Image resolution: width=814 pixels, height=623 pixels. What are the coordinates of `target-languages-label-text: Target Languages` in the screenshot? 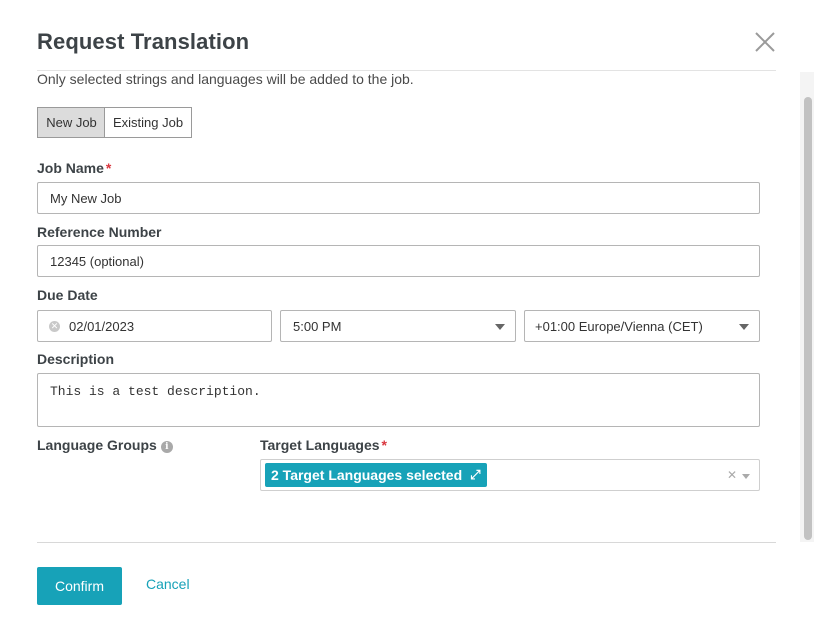 It's located at (320, 445).